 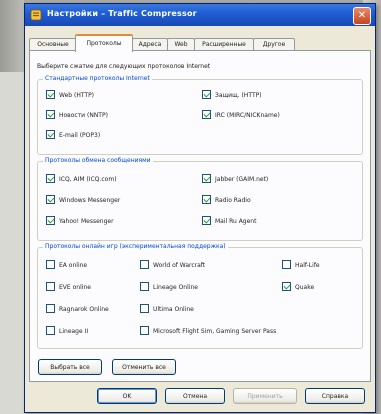 What do you see at coordinates (242, 179) in the screenshot?
I see `checkbox-label: Jabber (GAIM.net)` at bounding box center [242, 179].